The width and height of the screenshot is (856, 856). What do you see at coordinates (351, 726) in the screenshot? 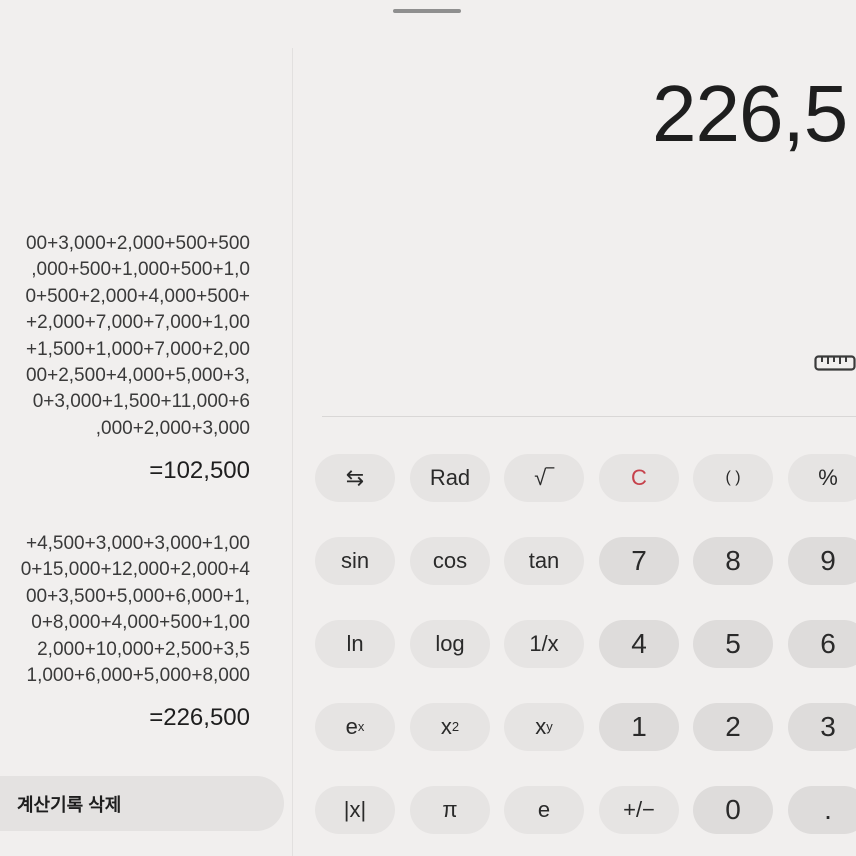
I see `exp-base: e` at bounding box center [351, 726].